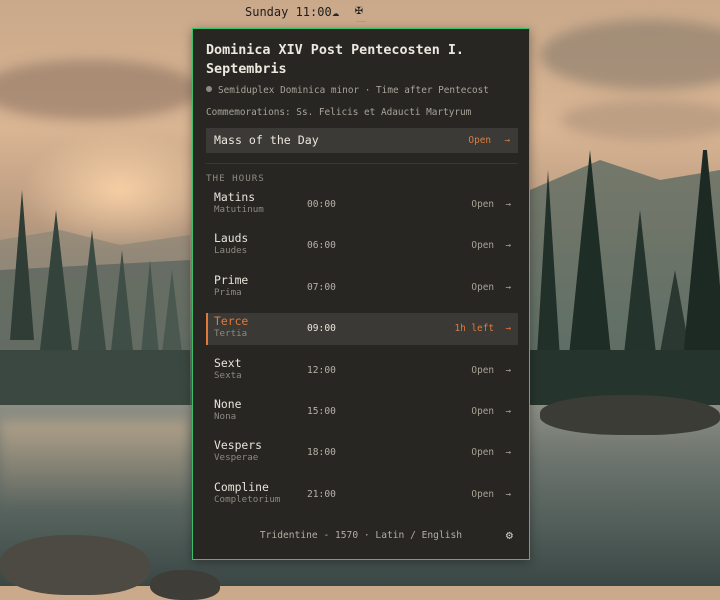 Image resolution: width=720 pixels, height=600 pixels. Describe the element at coordinates (362, 246) in the screenshot. I see `hour-row-lauds: Lauds Laudes 06:00 Open →` at that location.